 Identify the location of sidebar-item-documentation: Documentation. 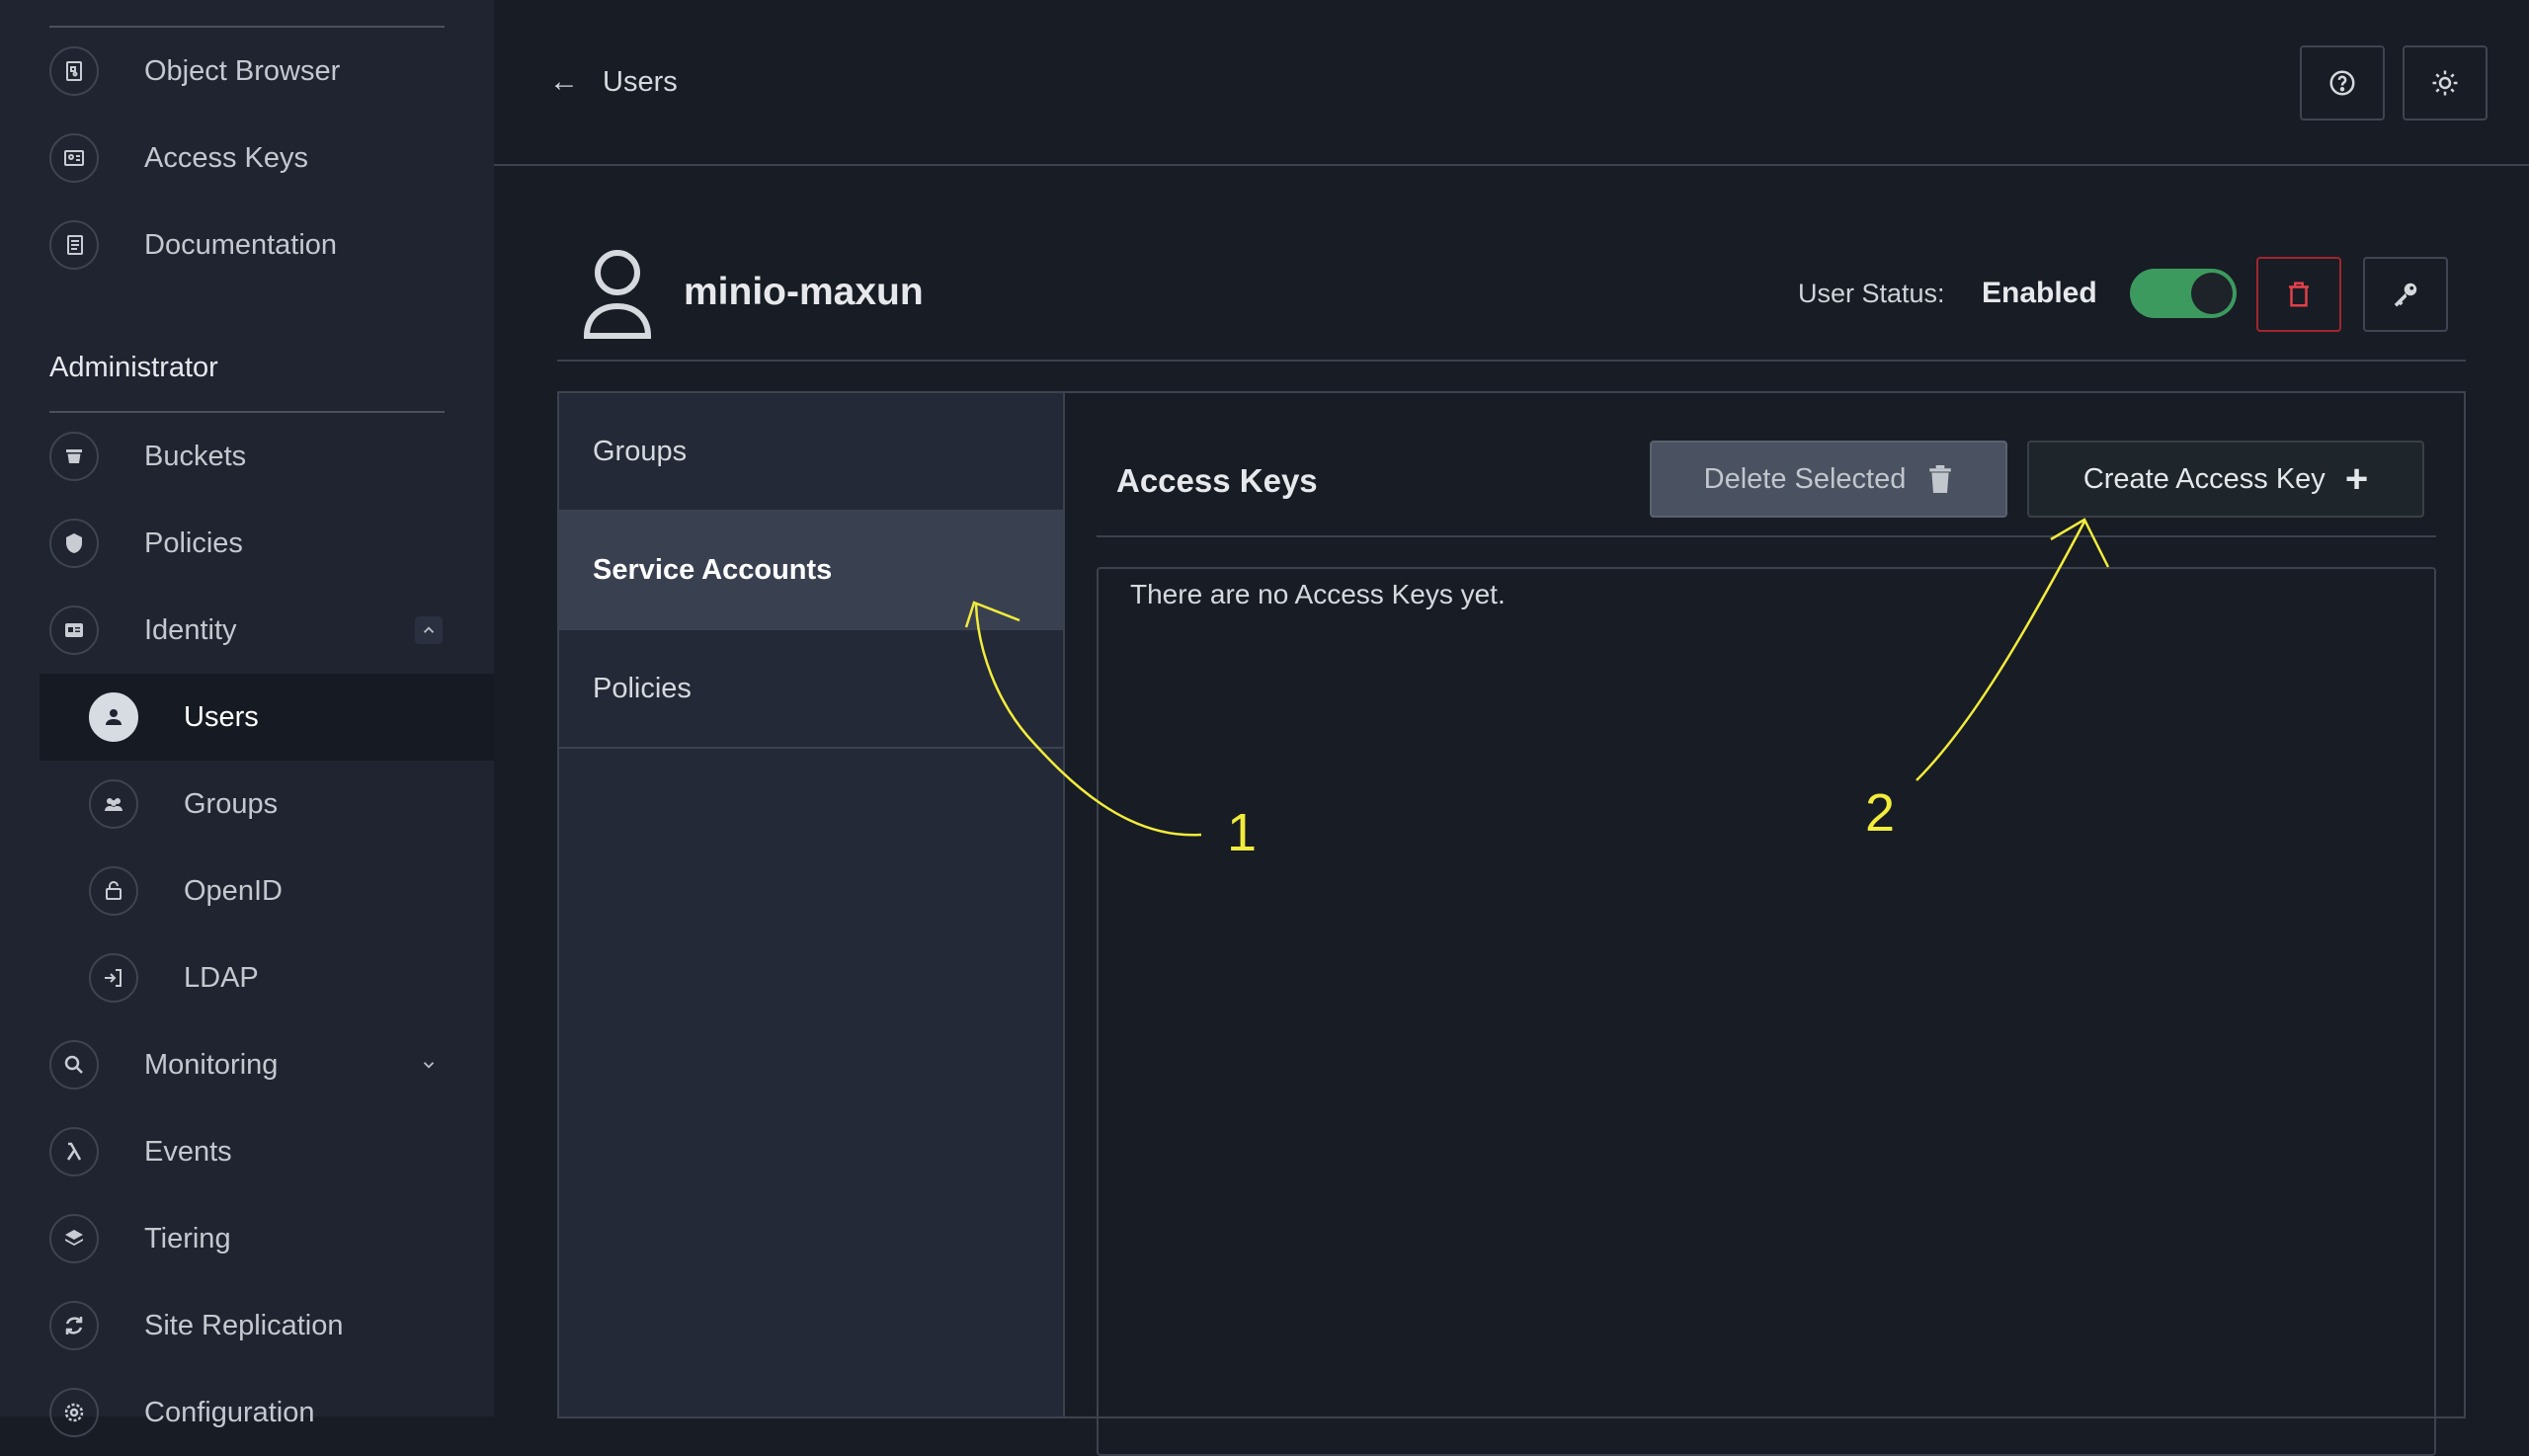
(271, 245).